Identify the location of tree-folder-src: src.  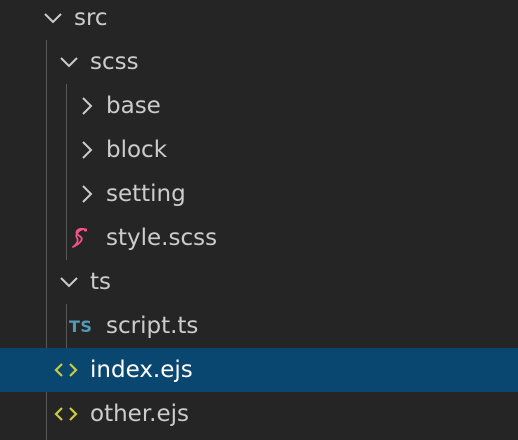
(259, 20).